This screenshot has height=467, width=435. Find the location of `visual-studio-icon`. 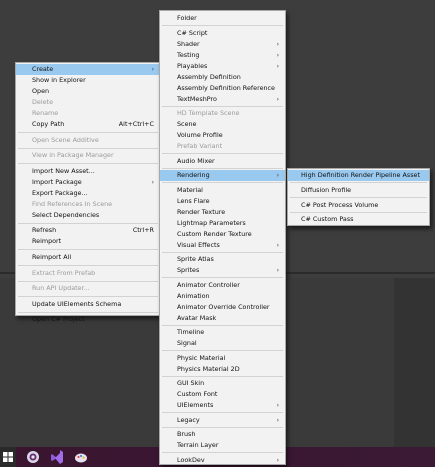

visual-studio-icon is located at coordinates (57, 457).